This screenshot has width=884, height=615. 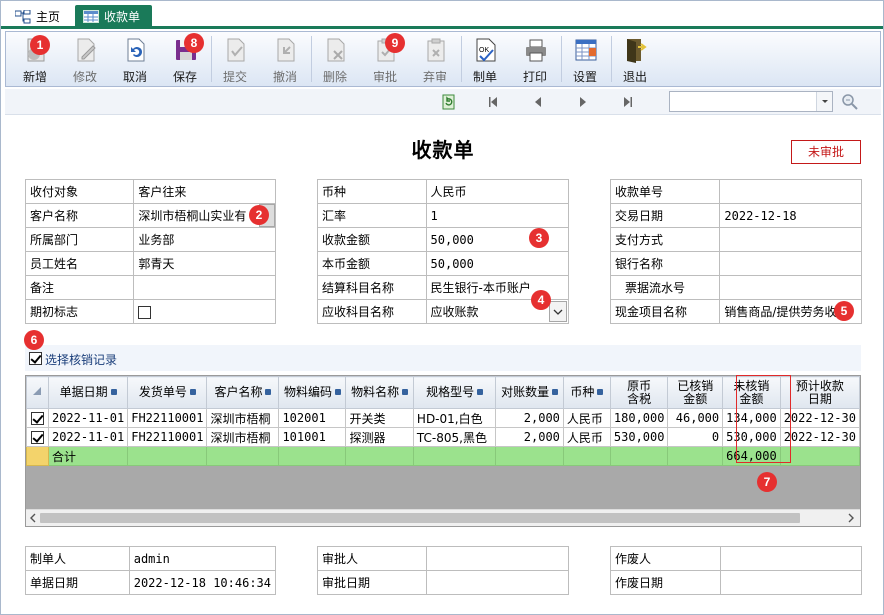 What do you see at coordinates (204, 239) in the screenshot?
I see `department-field: 业务部` at bounding box center [204, 239].